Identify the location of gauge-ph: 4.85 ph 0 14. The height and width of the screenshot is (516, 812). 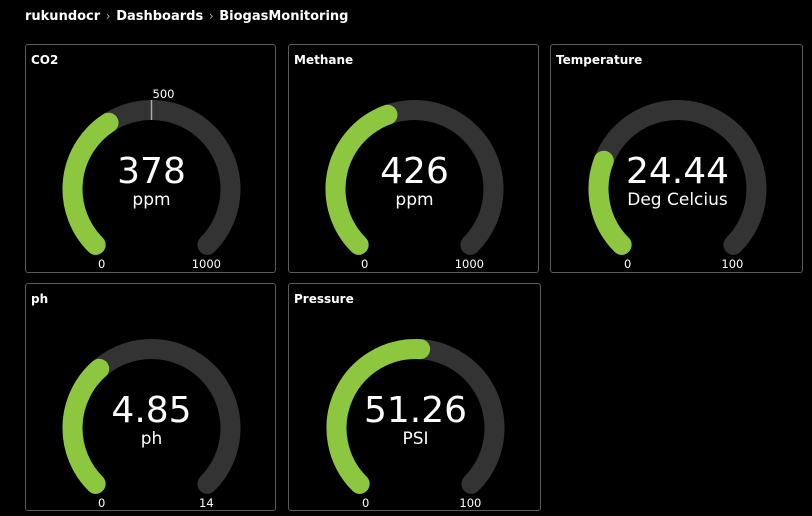
(151, 424).